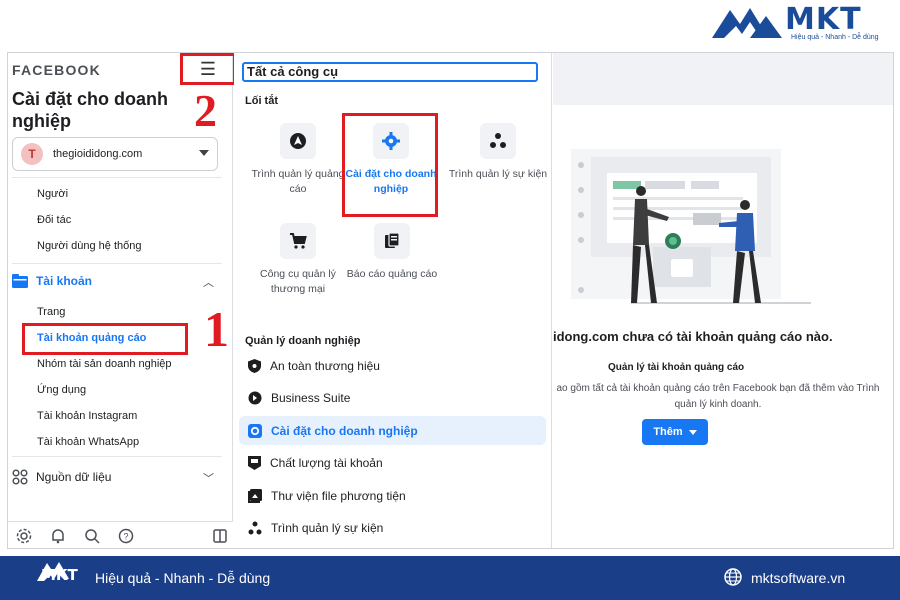 The width and height of the screenshot is (900, 600). I want to click on highlight-box-business-settings, so click(390, 165).